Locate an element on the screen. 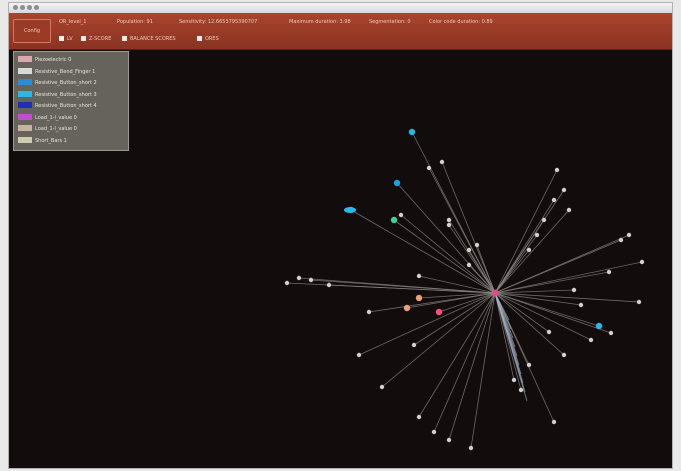 Image resolution: width=681 pixels, height=471 pixels. legend-label: Resistive_Button_short 2 is located at coordinates (66, 83).